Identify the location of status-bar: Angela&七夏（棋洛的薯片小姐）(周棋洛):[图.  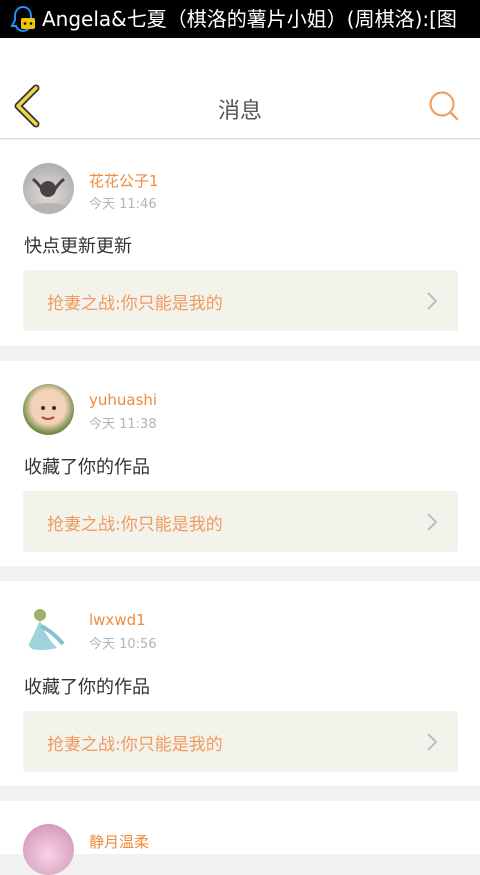
(240, 19).